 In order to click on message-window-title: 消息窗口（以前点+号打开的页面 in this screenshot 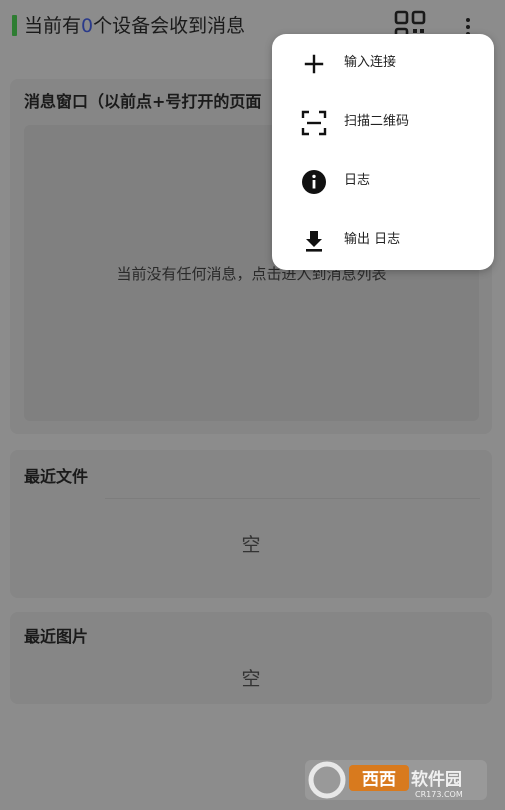, I will do `click(143, 101)`.